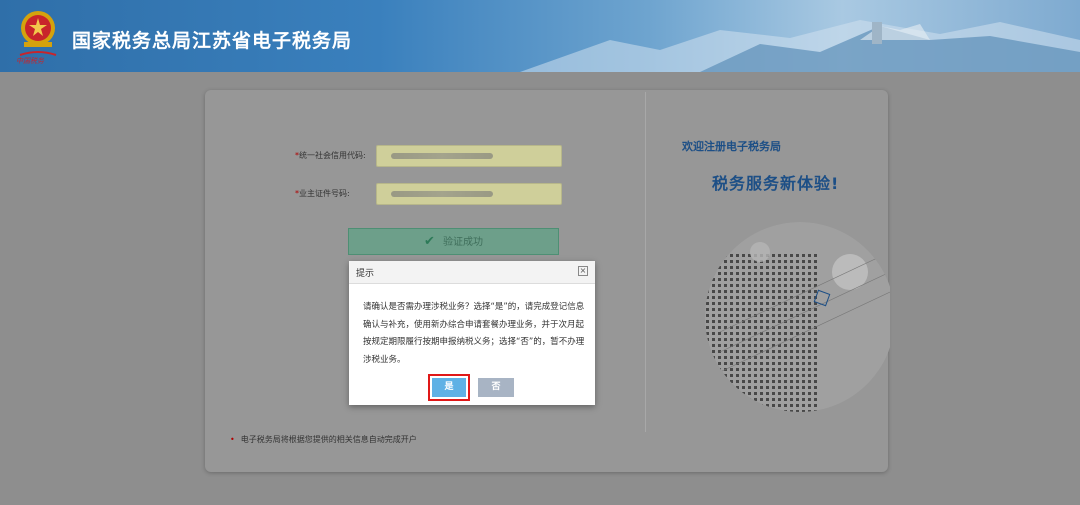  What do you see at coordinates (731, 146) in the screenshot?
I see `welcome-title: 欢迎注册电子税务局` at bounding box center [731, 146].